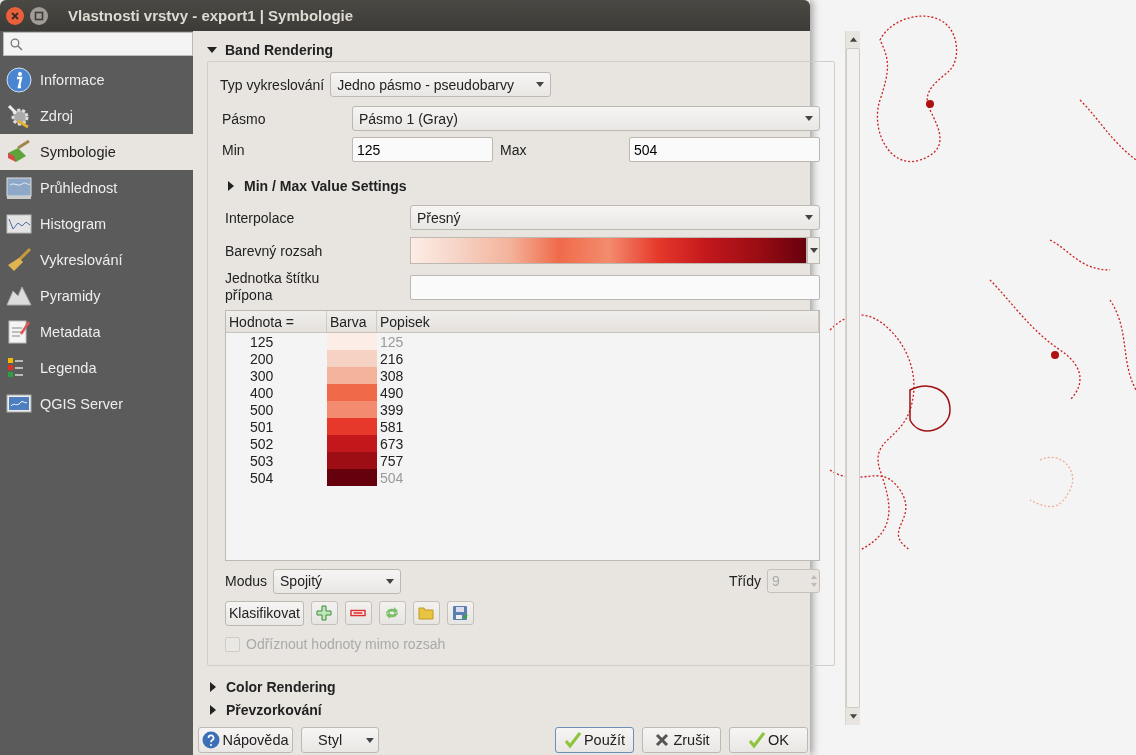 Image resolution: width=1136 pixels, height=755 pixels. Describe the element at coordinates (521, 709) in the screenshot. I see `section-header: Převzorkování` at that location.